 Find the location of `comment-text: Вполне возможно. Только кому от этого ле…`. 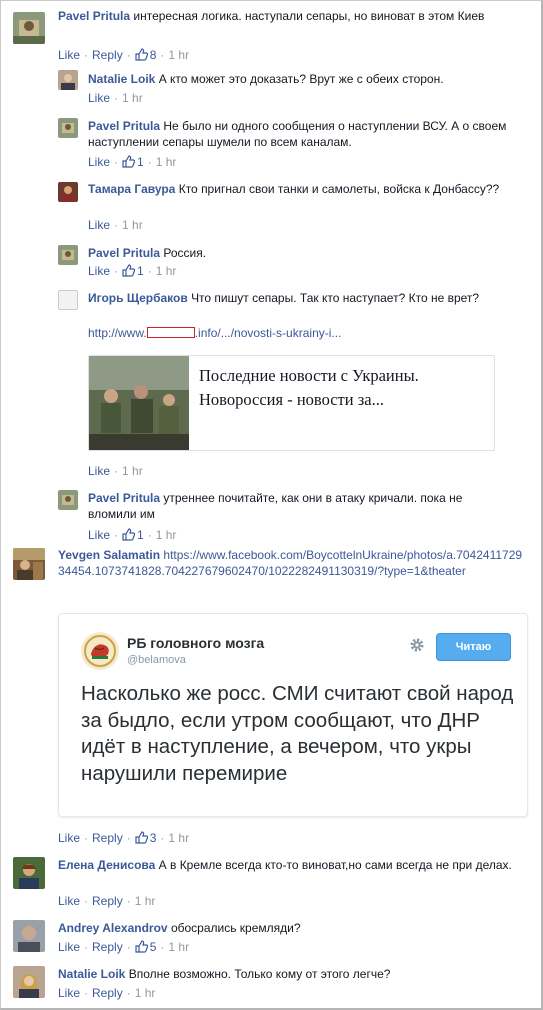

comment-text: Вполне возможно. Только кому от этого ле… is located at coordinates (259, 974).